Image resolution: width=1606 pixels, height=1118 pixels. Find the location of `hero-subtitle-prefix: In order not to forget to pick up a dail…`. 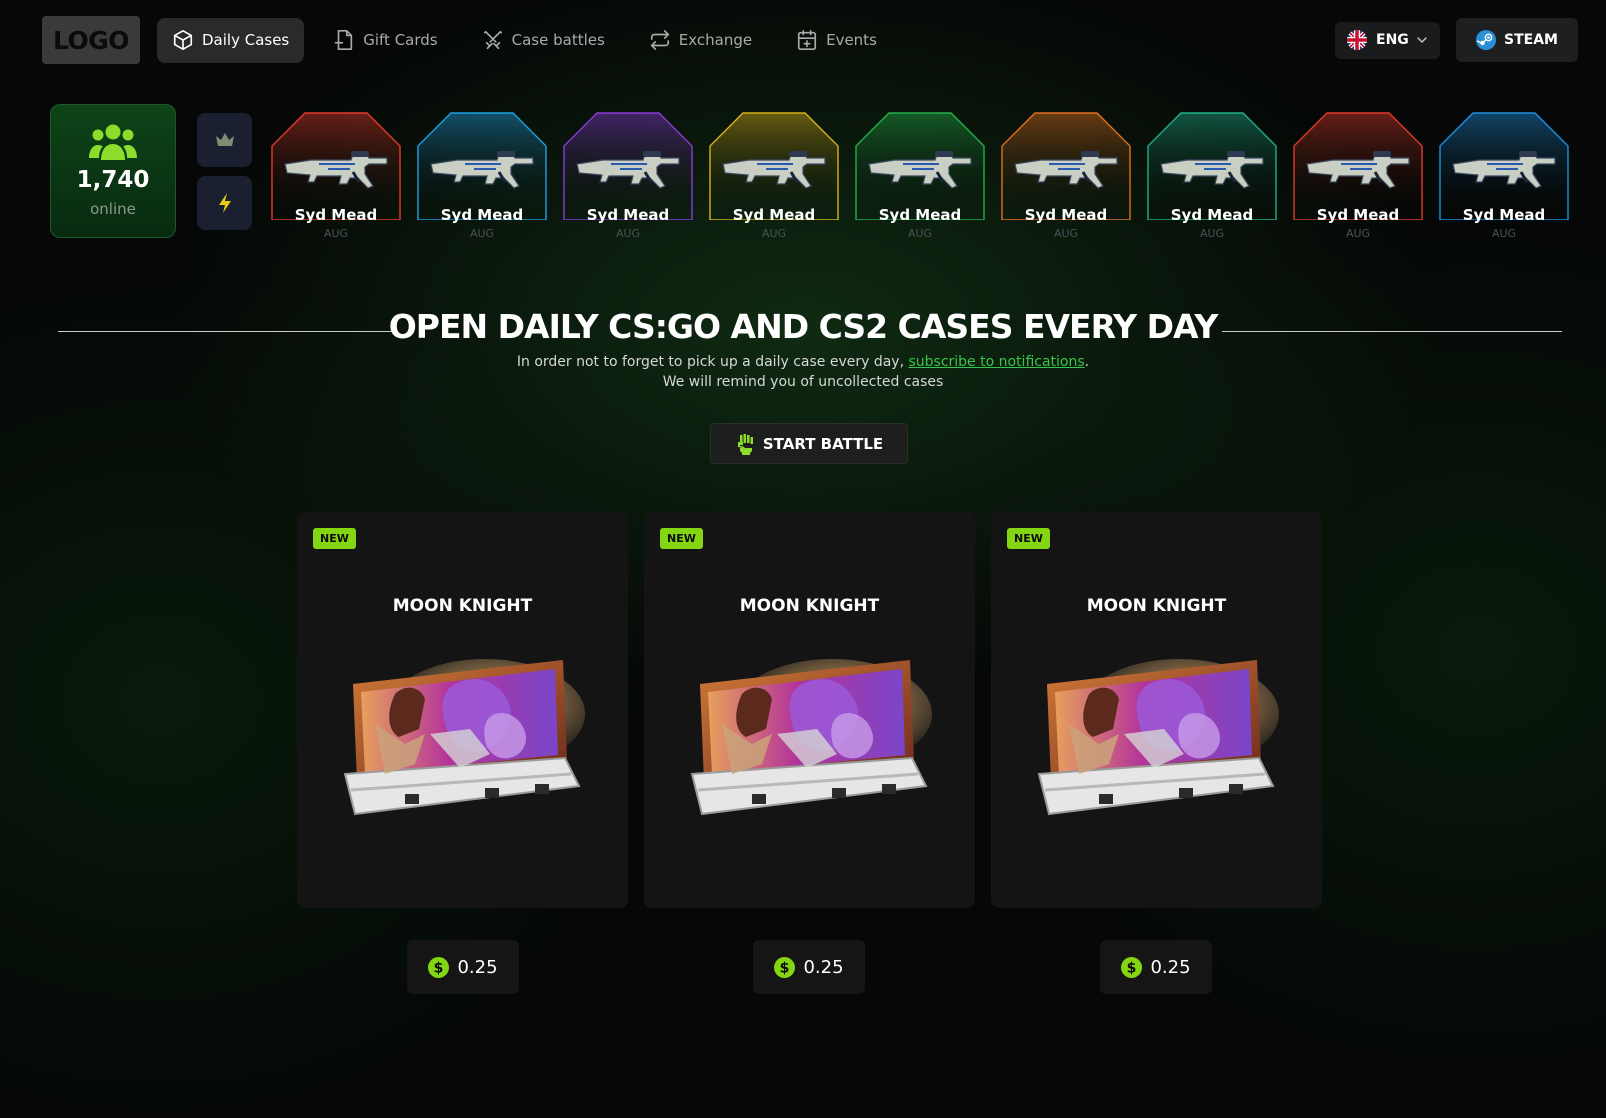

hero-subtitle-prefix: In order not to forget to pick up a dail… is located at coordinates (712, 362).